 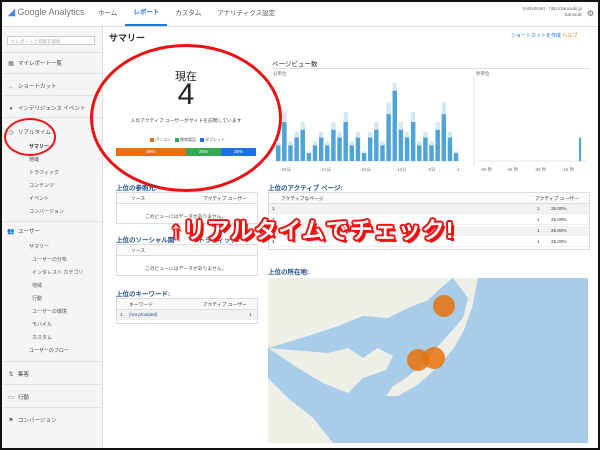 I want to click on x-tick: -15 秒, so click(x=568, y=169).